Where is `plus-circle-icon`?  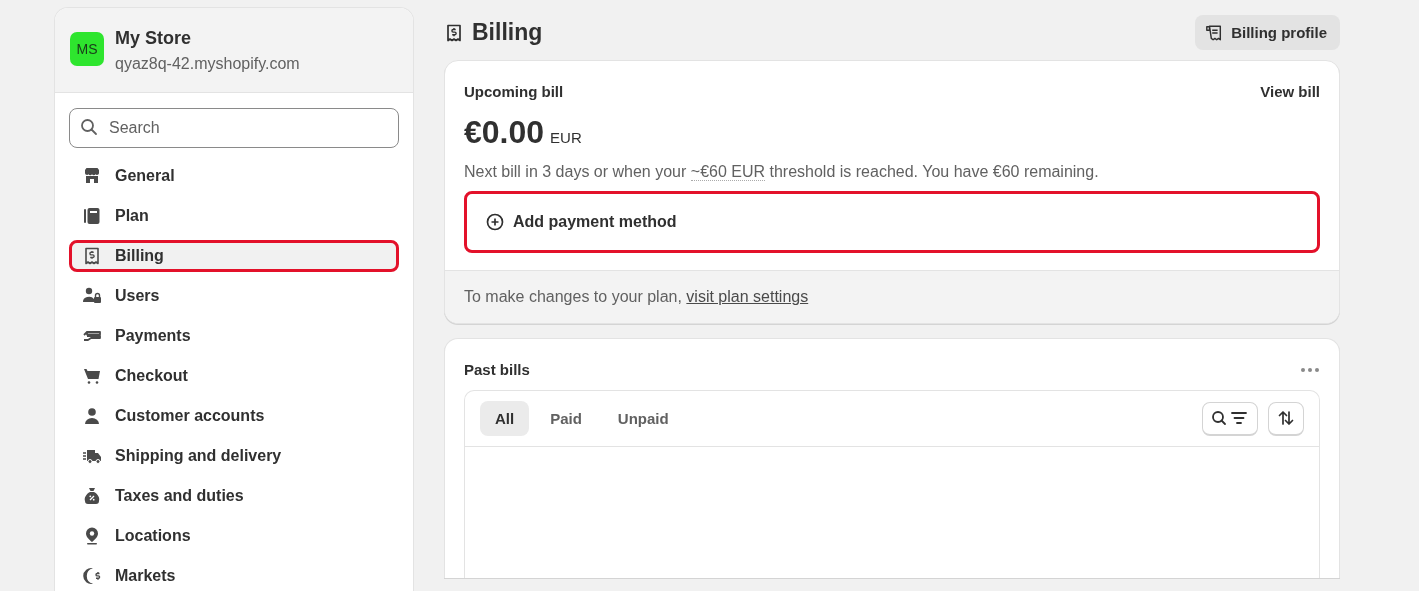
plus-circle-icon is located at coordinates (495, 222).